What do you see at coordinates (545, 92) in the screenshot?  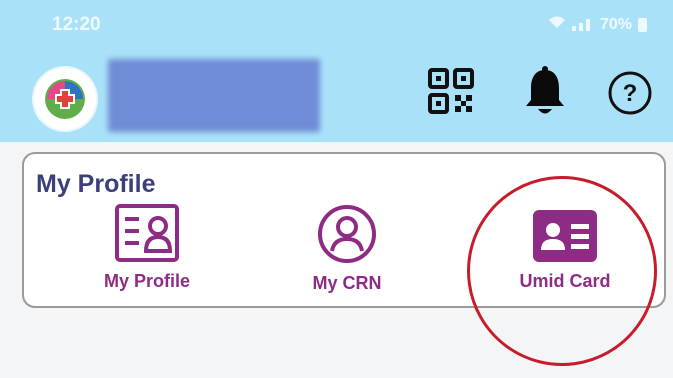 I see `bell-icon` at bounding box center [545, 92].